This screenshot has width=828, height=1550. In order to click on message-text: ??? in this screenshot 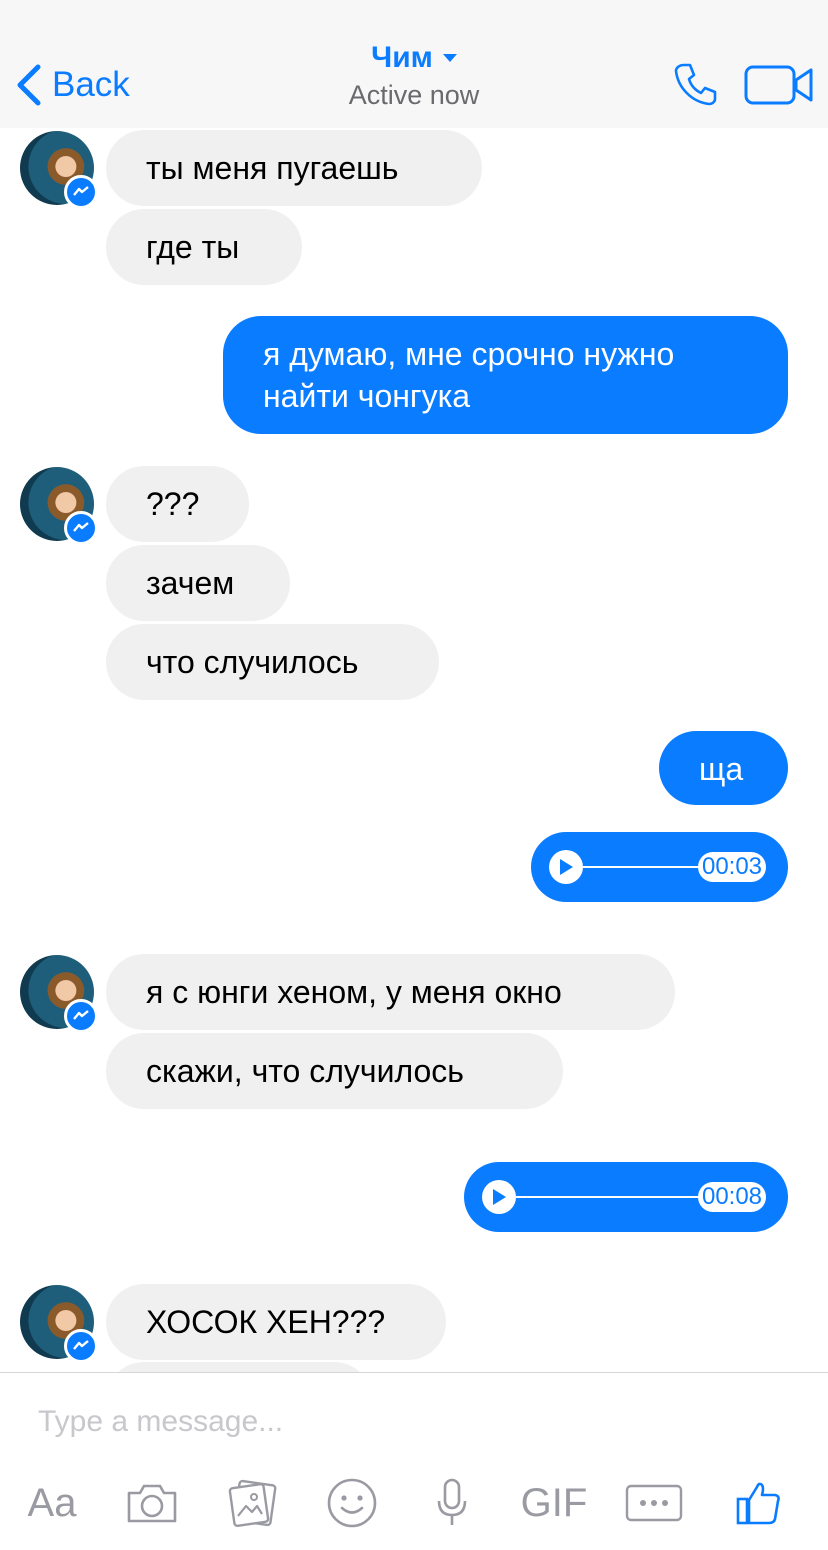, I will do `click(173, 504)`.